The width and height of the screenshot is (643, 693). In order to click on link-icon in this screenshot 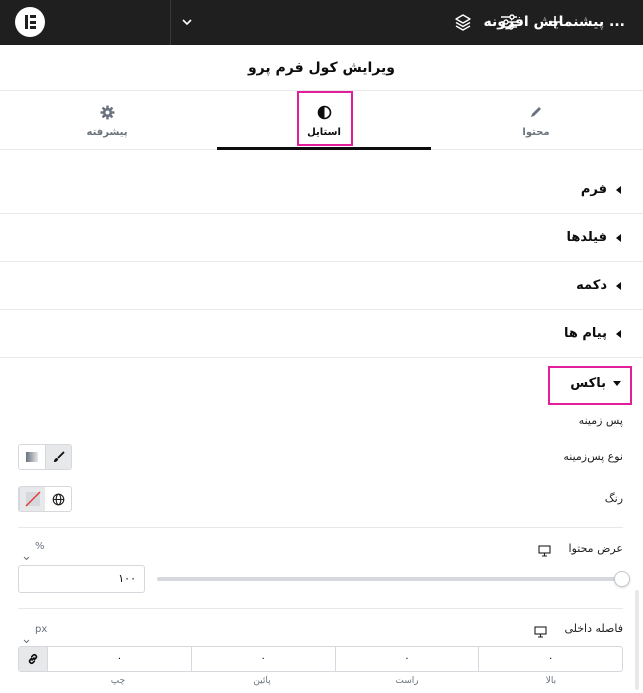, I will do `click(33, 659)`.